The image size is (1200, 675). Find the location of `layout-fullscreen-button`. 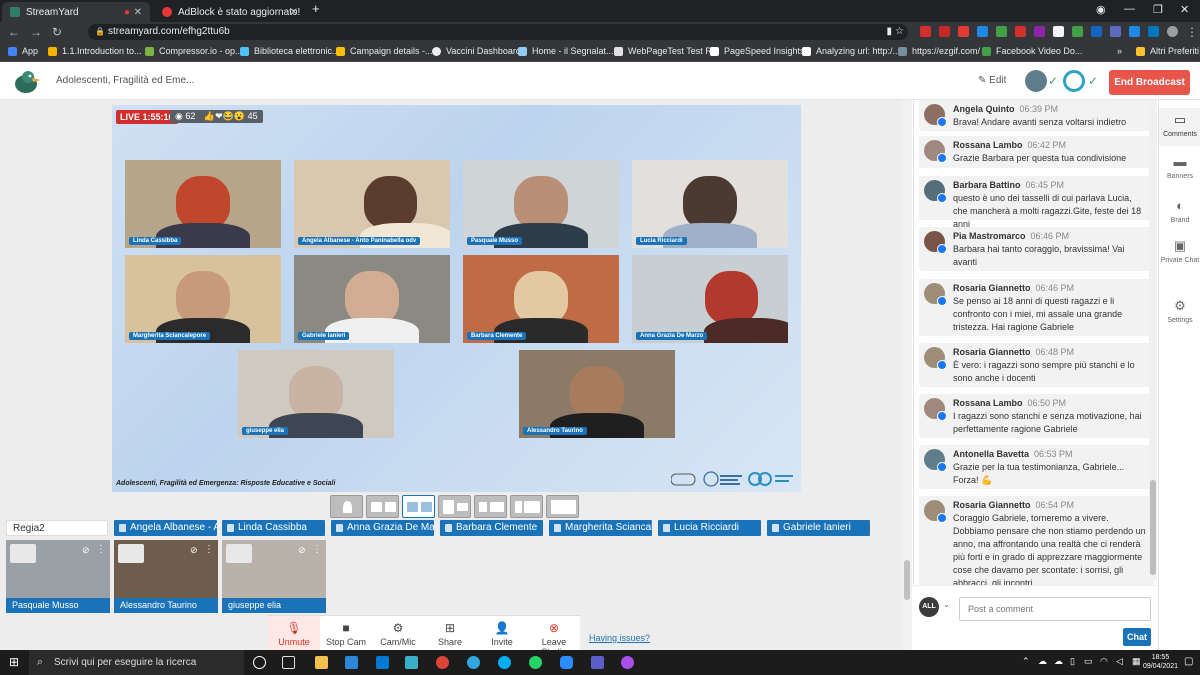

layout-fullscreen-button is located at coordinates (562, 506).